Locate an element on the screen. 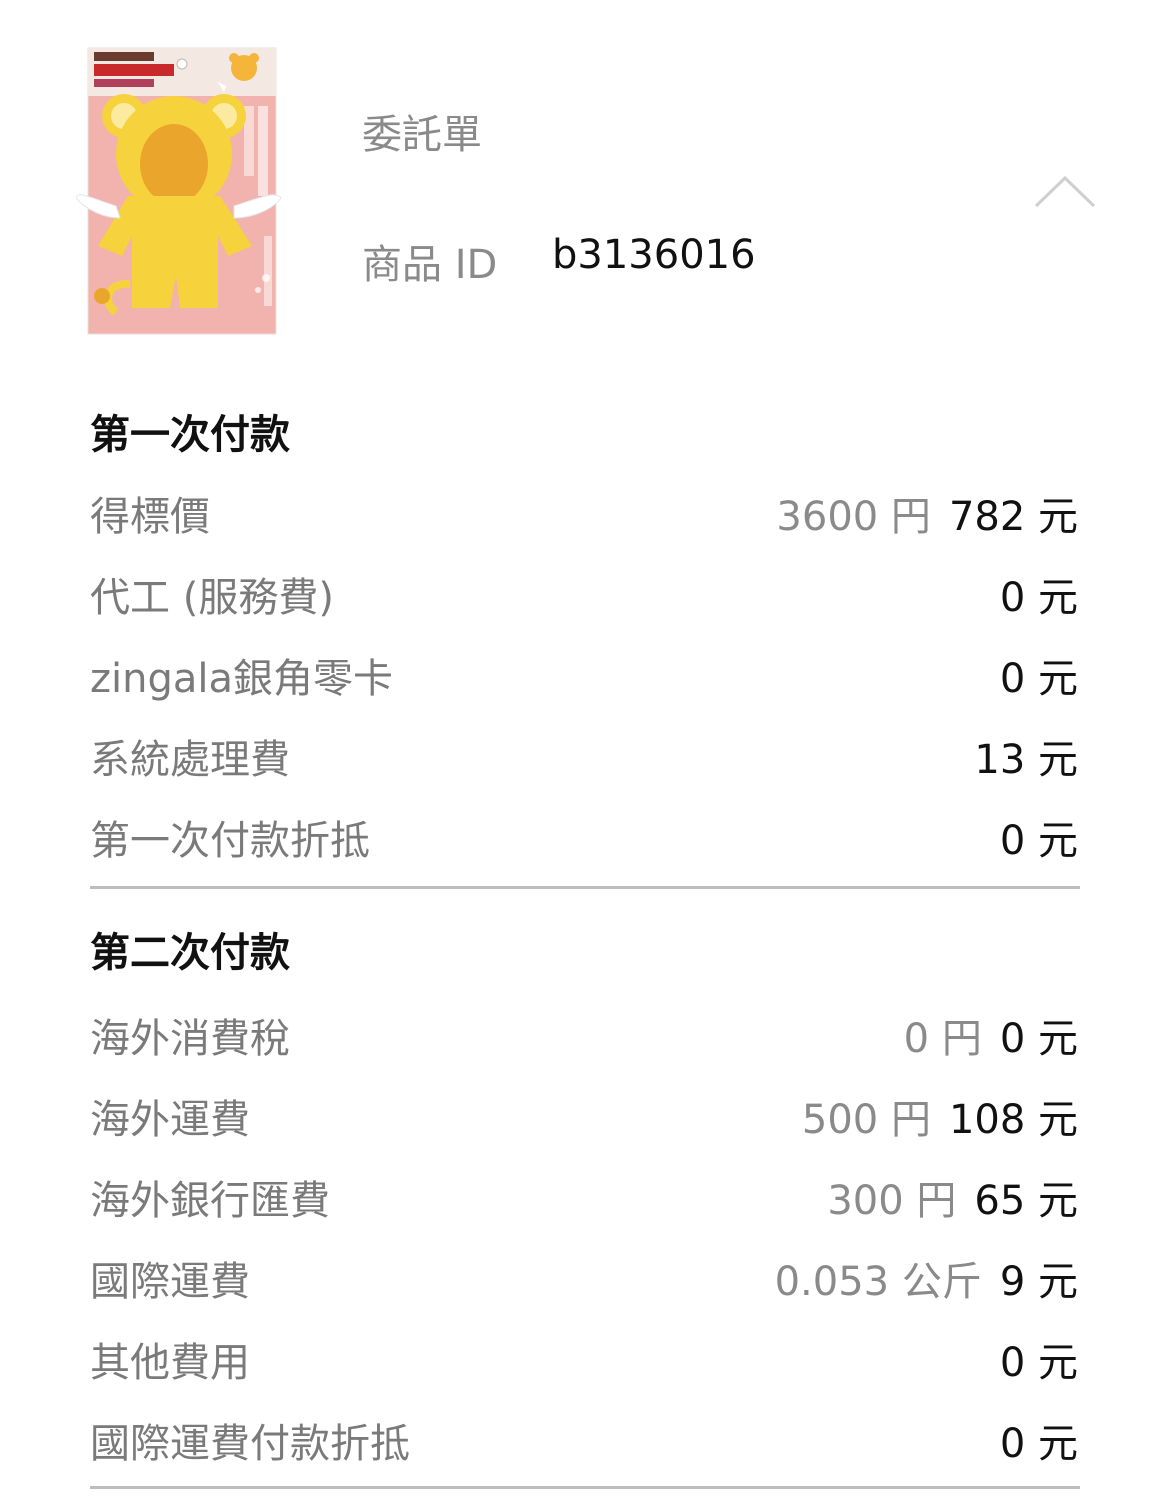 This screenshot has height=1507, width=1170. fee-values: 0.053 公斤 9 元 is located at coordinates (926, 1278).